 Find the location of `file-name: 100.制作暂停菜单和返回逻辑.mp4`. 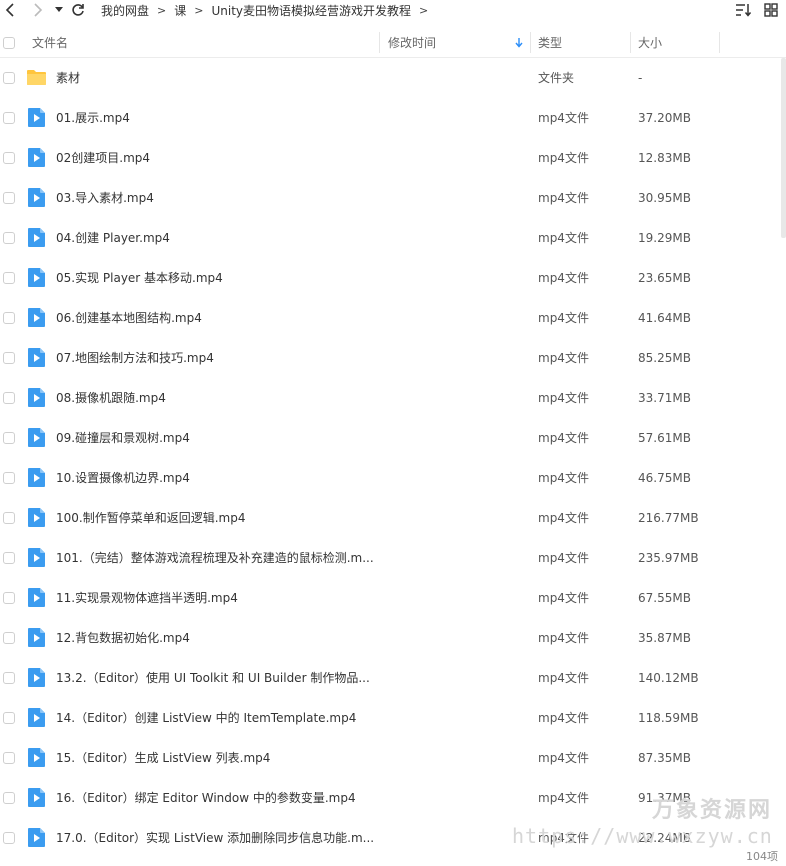

file-name: 100.制作暂停菜单和返回逻辑.mp4 is located at coordinates (150, 518).